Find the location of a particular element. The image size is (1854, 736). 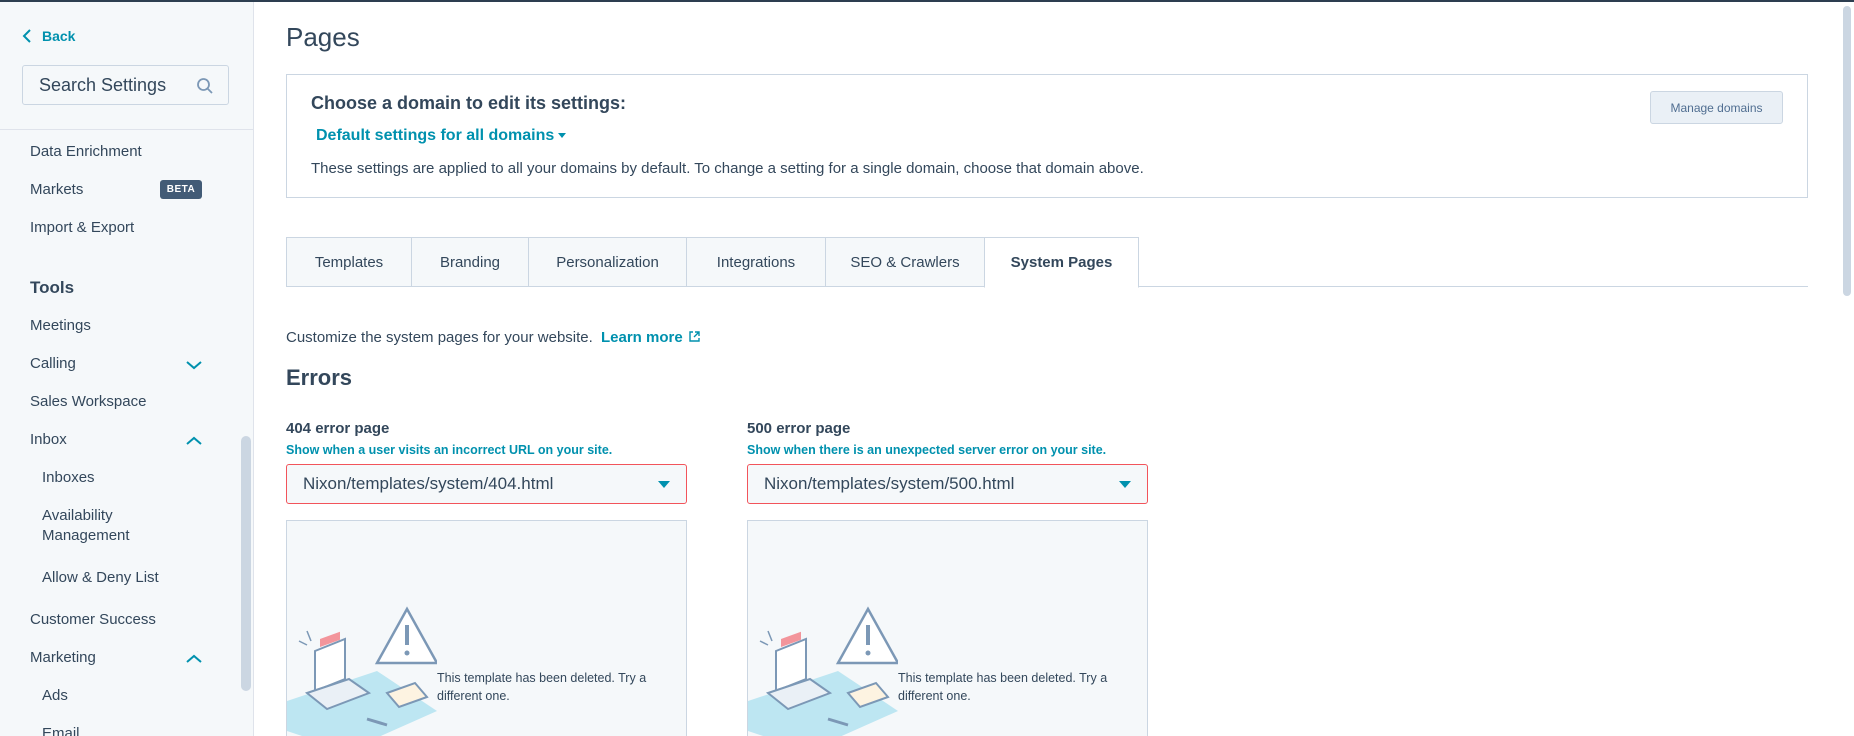

sidebar-item-inboxes: Inboxes is located at coordinates (68, 478).